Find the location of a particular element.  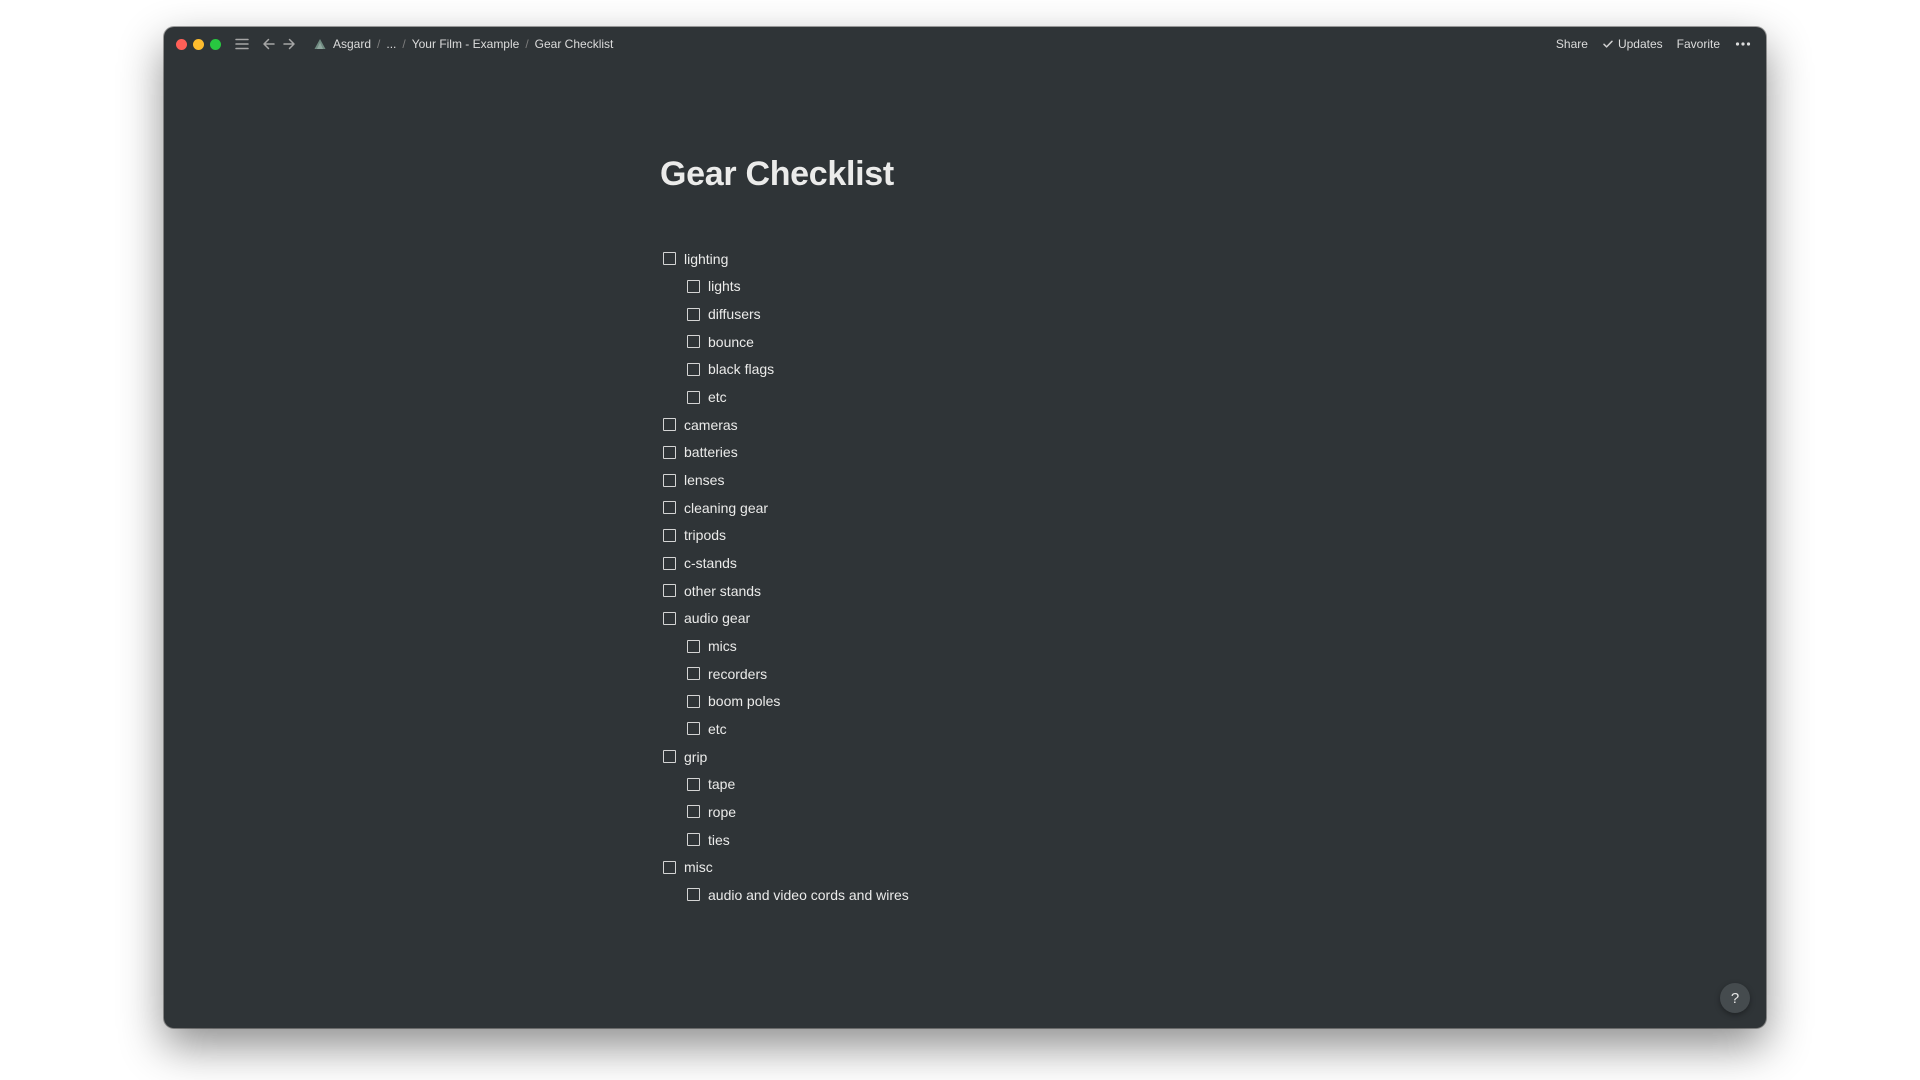

todo-item: c-stands is located at coordinates (784, 563).